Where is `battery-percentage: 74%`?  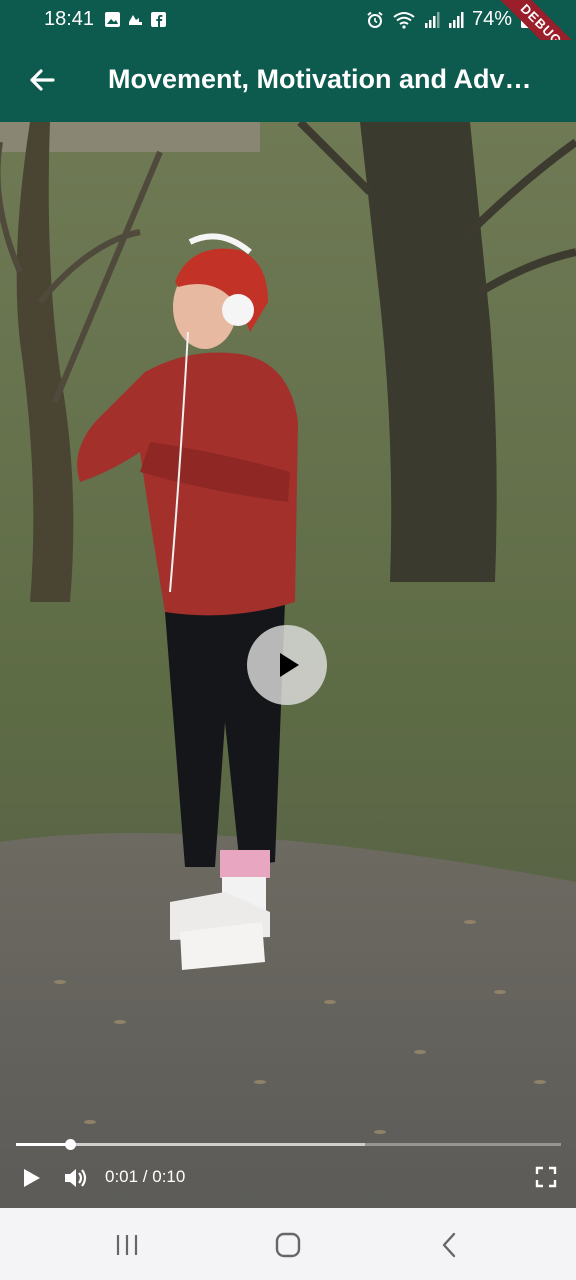 battery-percentage: 74% is located at coordinates (491, 19).